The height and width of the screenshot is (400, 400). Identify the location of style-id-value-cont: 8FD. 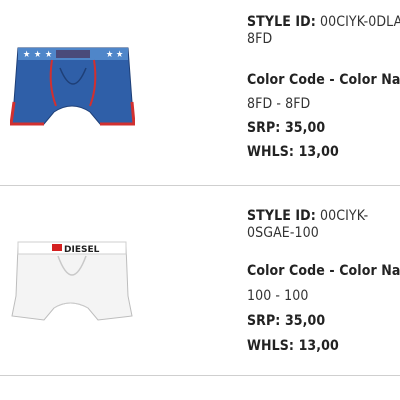
(260, 39).